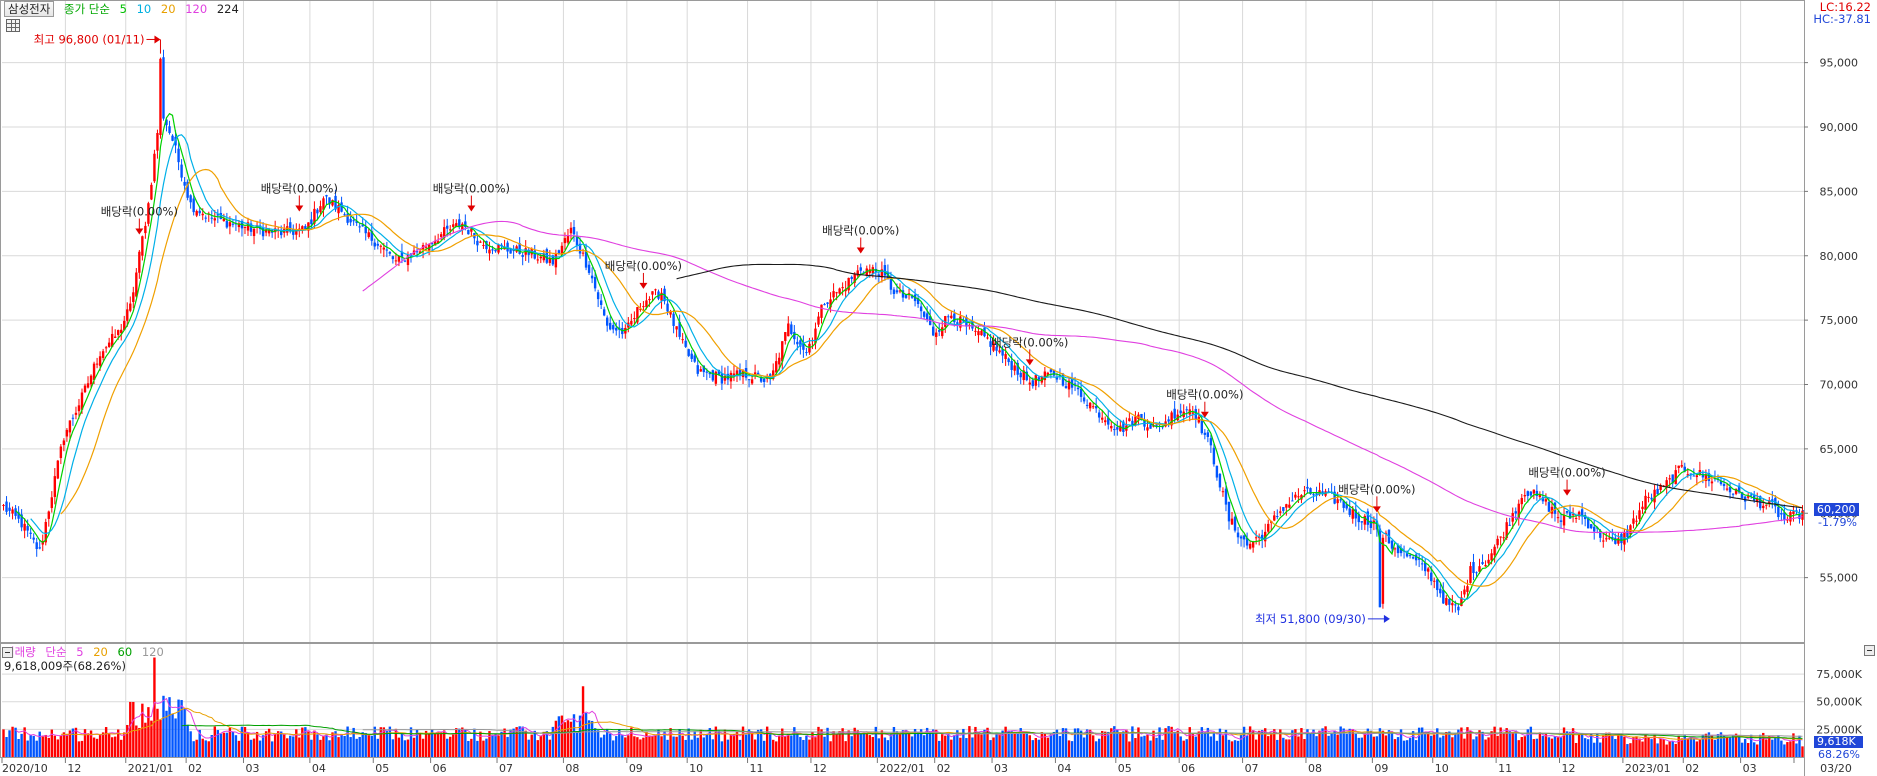 The width and height of the screenshot is (1877, 776). What do you see at coordinates (89, 39) in the screenshot?
I see `high-label: 최고 96,800 (01/11)` at bounding box center [89, 39].